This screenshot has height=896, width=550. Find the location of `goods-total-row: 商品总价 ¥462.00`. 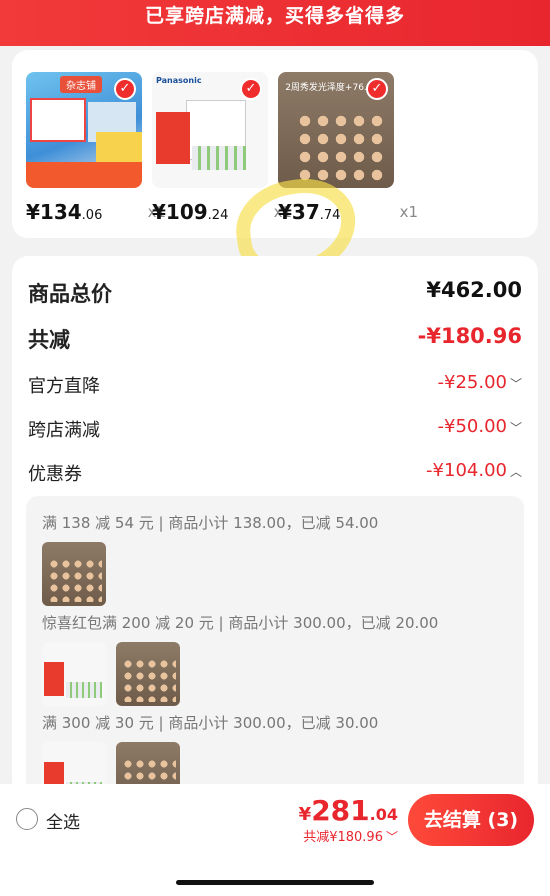

goods-total-row: 商品总价 ¥462.00 is located at coordinates (275, 293).